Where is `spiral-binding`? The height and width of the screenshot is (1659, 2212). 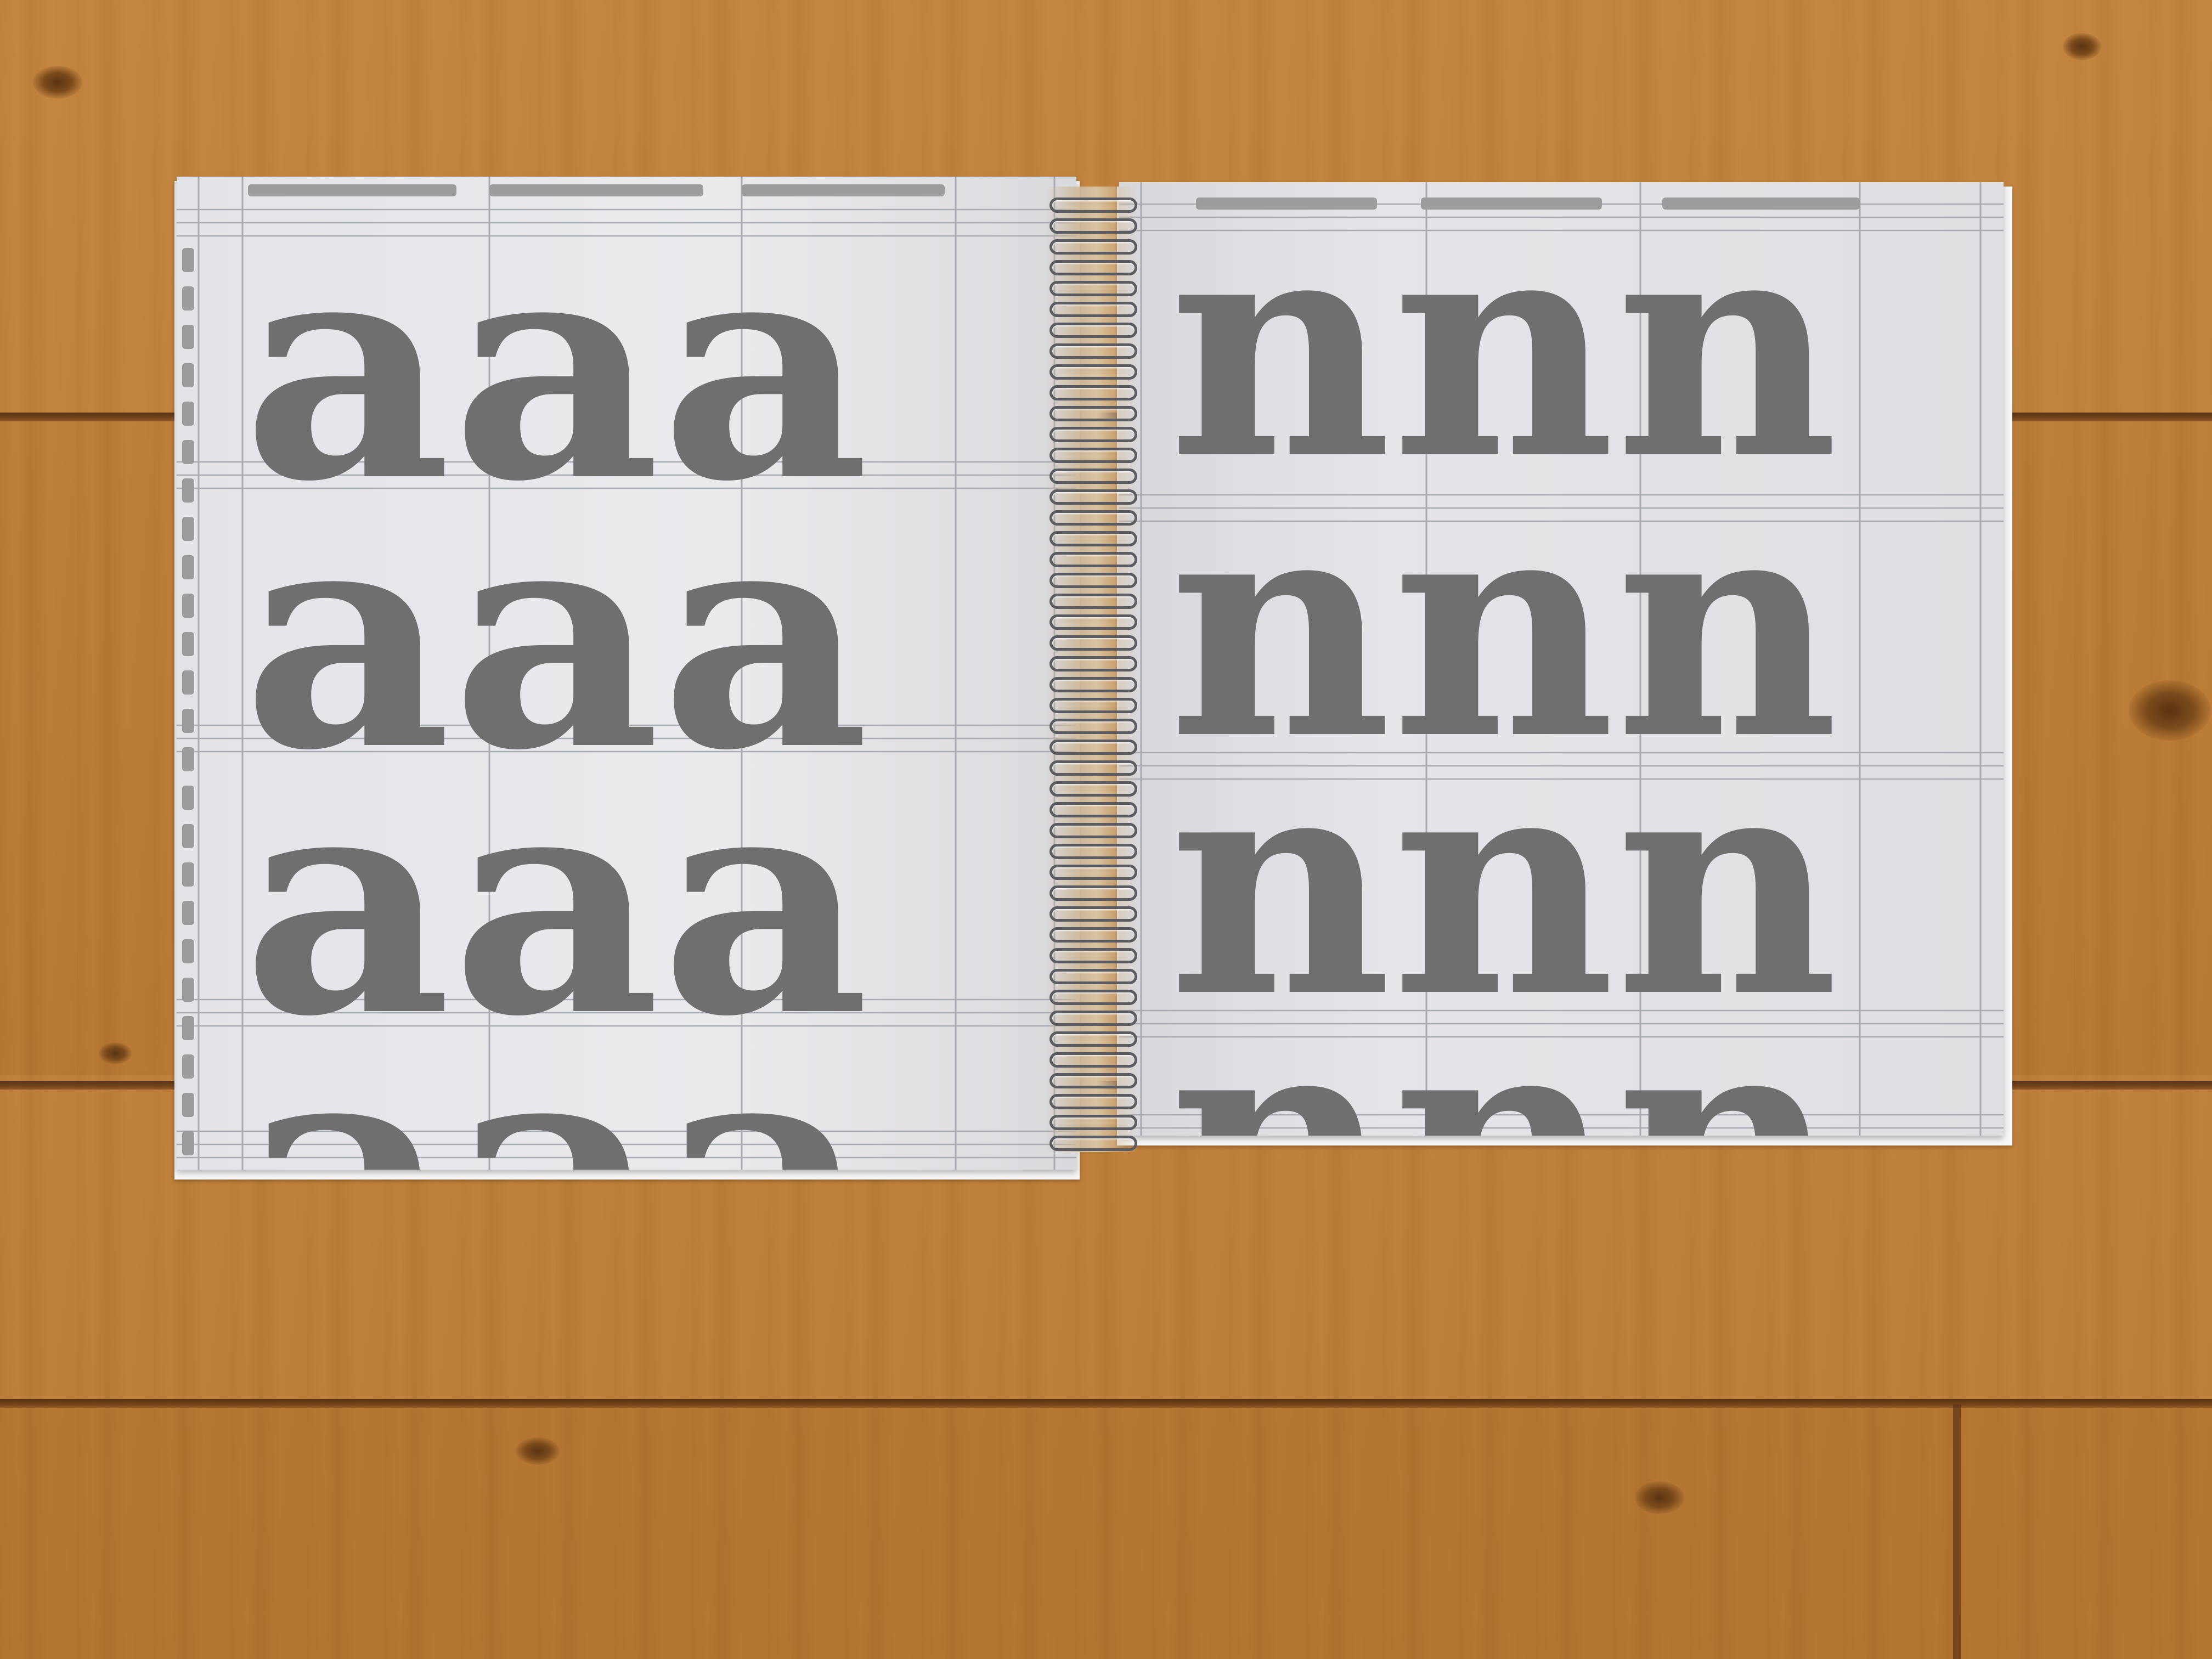 spiral-binding is located at coordinates (1091, 670).